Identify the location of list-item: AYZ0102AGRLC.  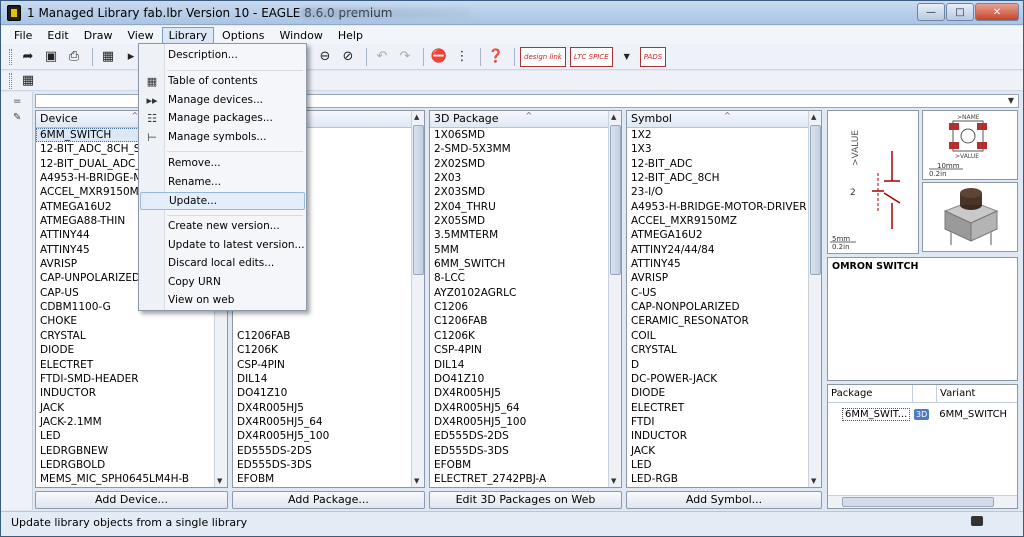
(525, 293).